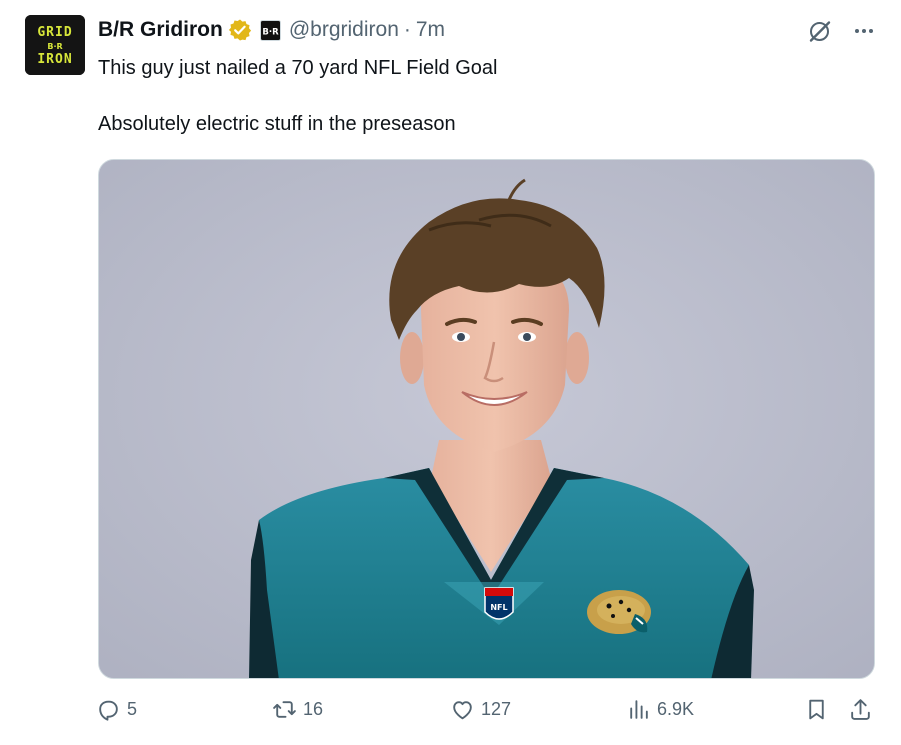 This screenshot has height=745, width=901. I want to click on repost-count: 16, so click(313, 709).